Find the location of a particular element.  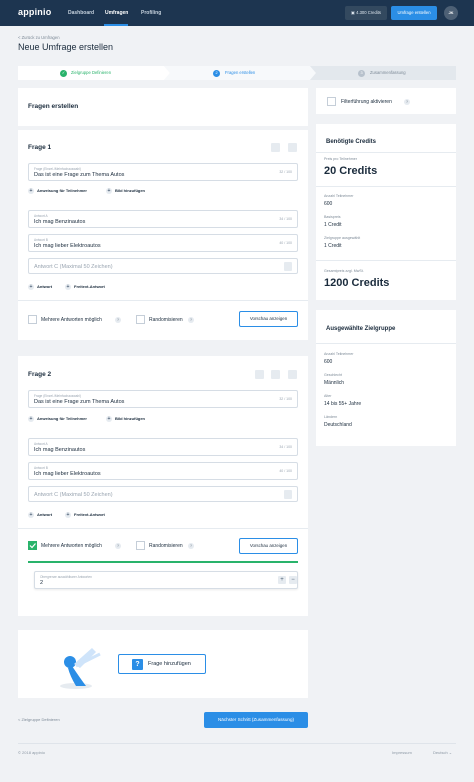

question-1-title: Frage 1 is located at coordinates (40, 147).